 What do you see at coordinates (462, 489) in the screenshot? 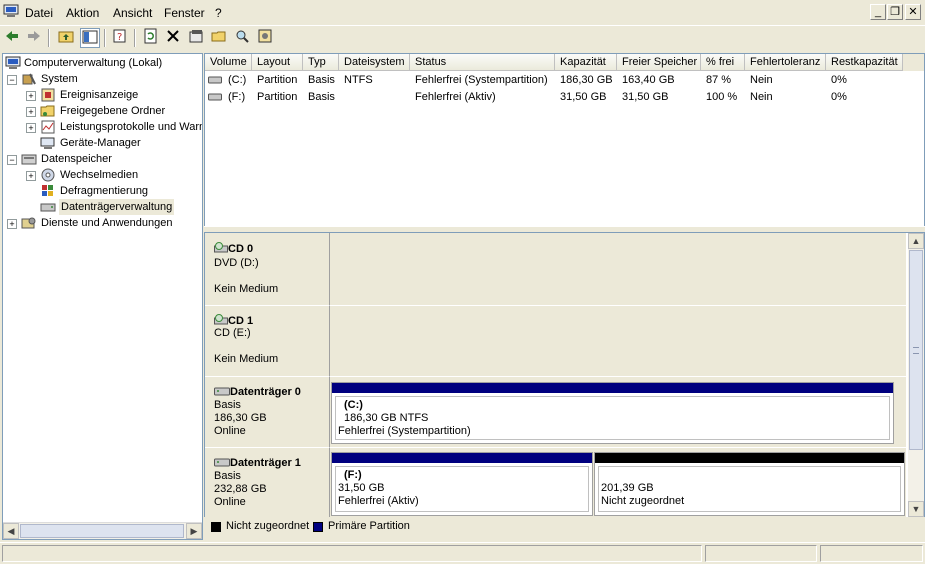
I see `partition-body: (F:) 31,50 GB Fehlerfrei (Aktiv)` at bounding box center [462, 489].